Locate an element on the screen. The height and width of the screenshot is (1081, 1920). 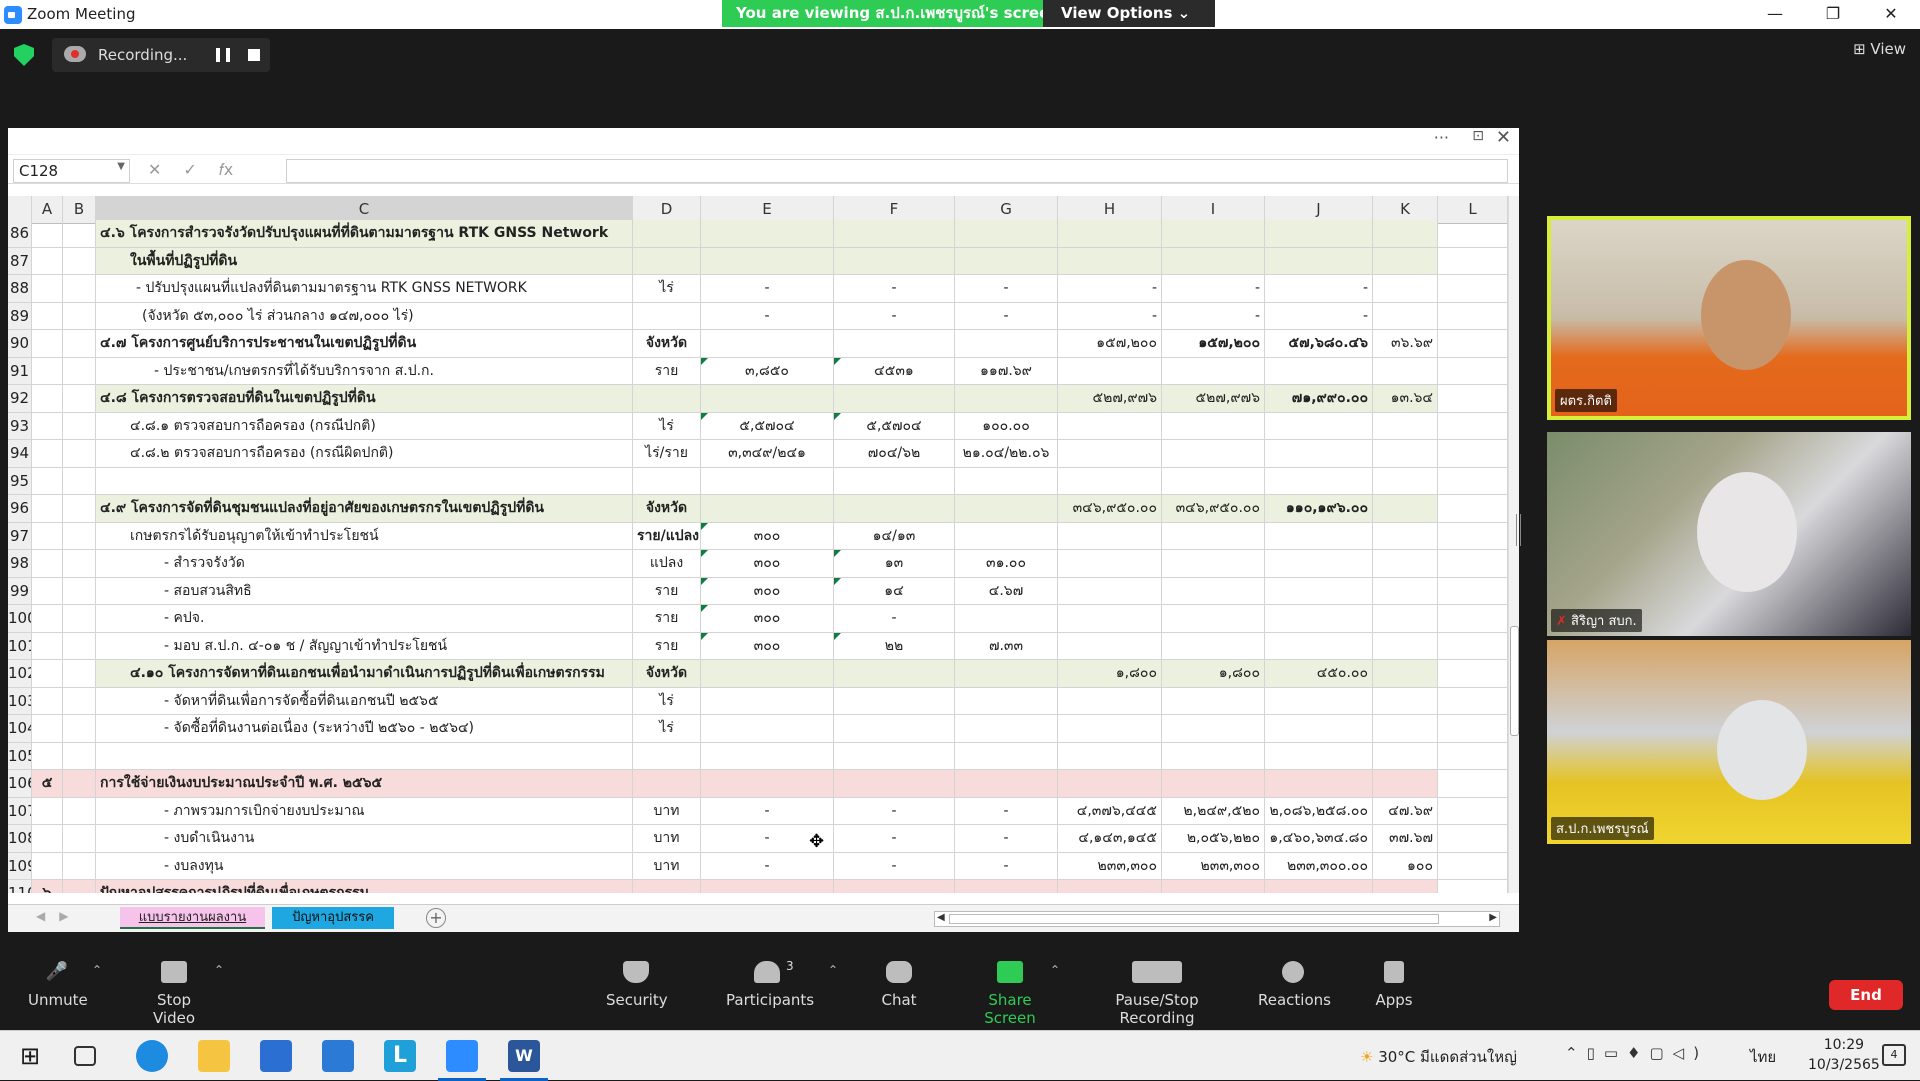
check-icon: ✓ is located at coordinates (189, 171).